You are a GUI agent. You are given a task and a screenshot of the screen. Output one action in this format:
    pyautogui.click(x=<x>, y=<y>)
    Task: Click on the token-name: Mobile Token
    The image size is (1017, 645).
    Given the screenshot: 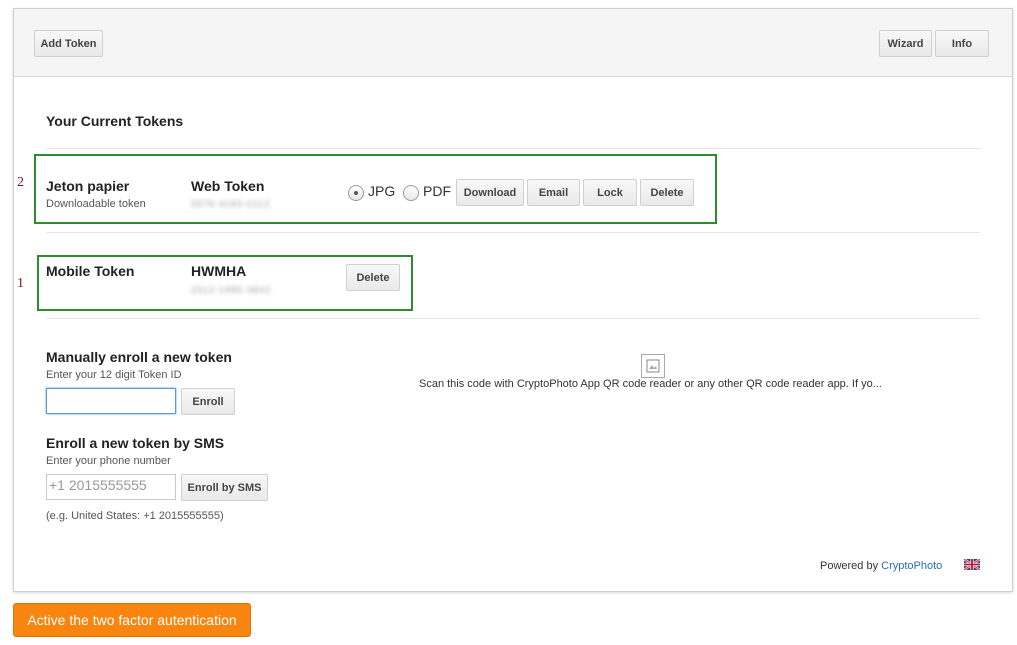 What is the action you would take?
    pyautogui.click(x=90, y=271)
    